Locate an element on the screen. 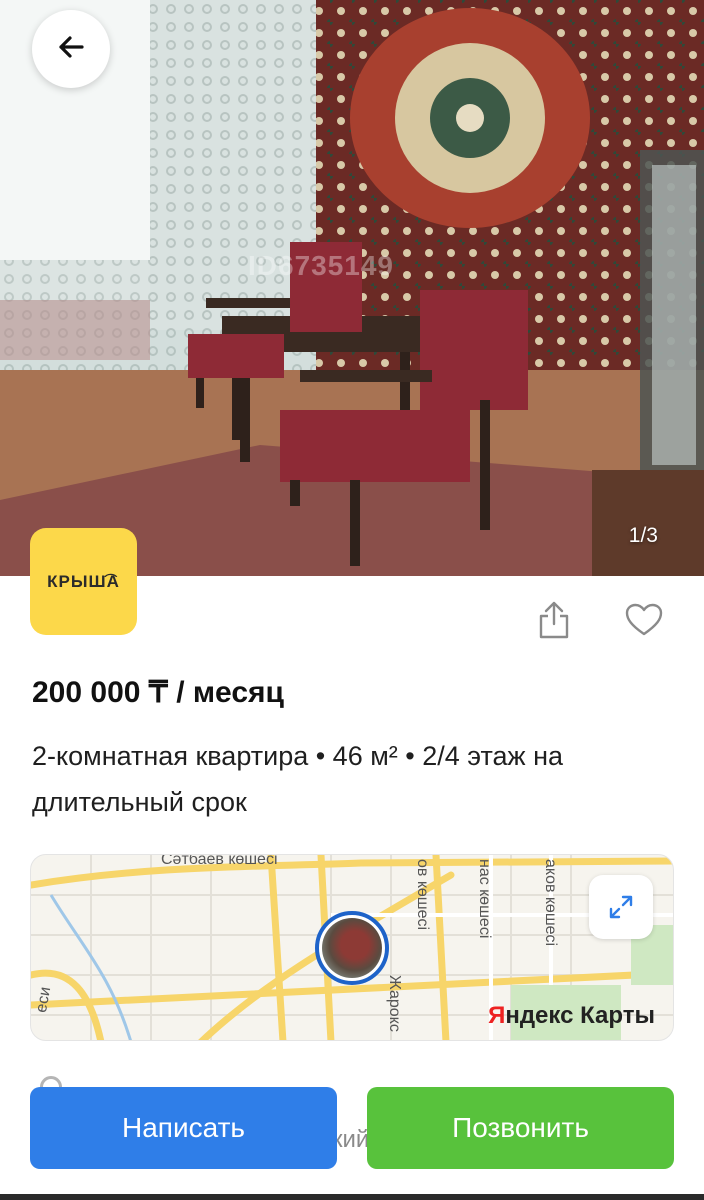 This screenshot has width=704, height=1200. map-street-label: ов көшесі is located at coordinates (422, 895).